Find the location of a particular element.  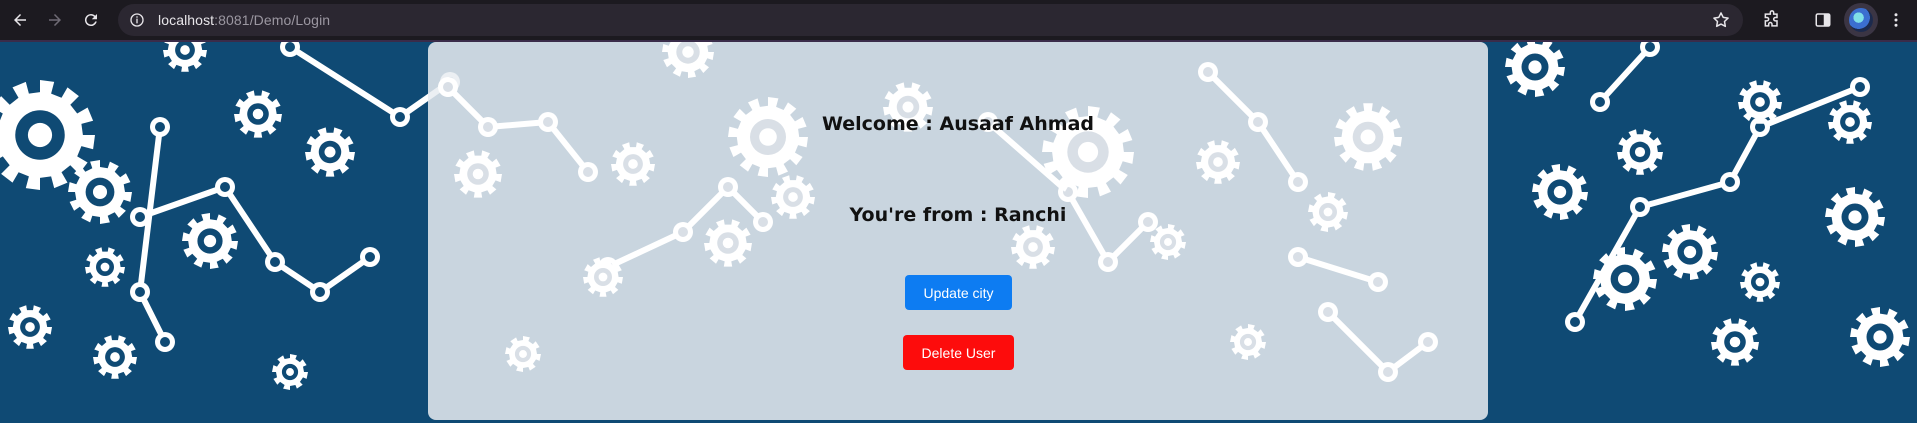

url-path: :8081/Demo/Login is located at coordinates (272, 20).